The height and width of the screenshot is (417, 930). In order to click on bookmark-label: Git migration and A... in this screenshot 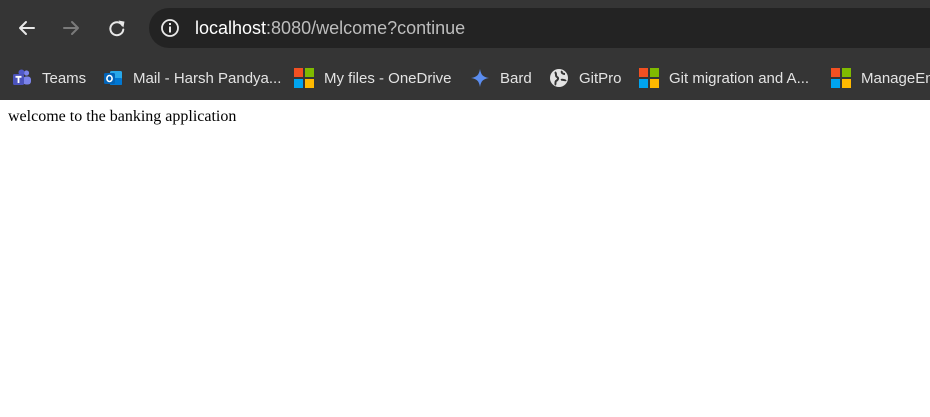, I will do `click(739, 78)`.